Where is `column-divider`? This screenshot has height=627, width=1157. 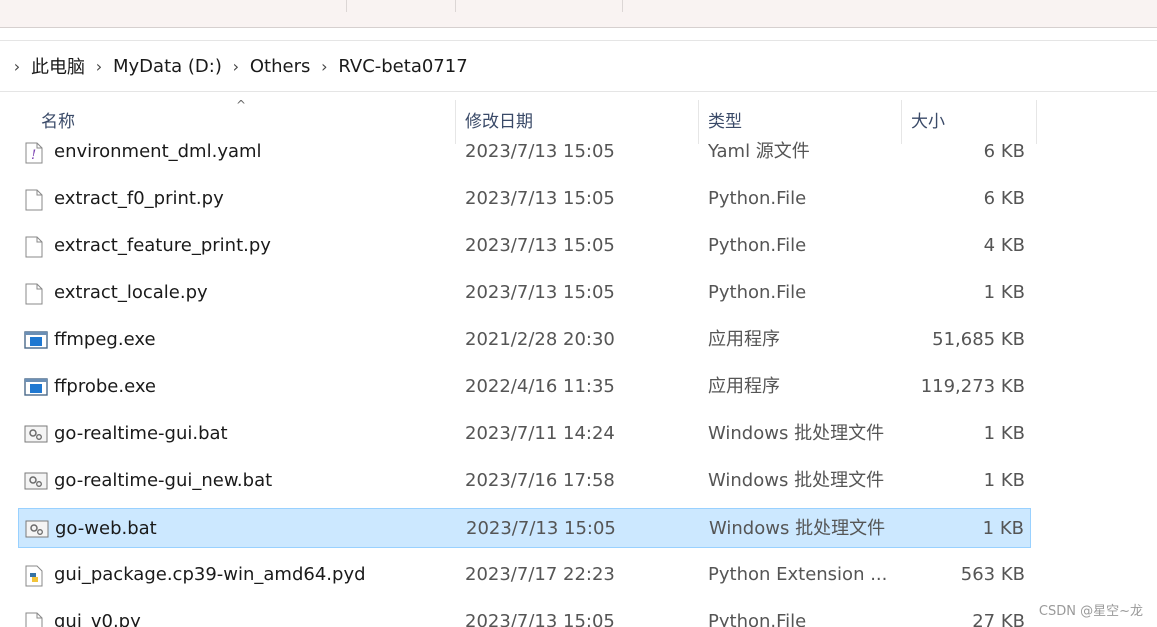
column-divider is located at coordinates (1036, 122).